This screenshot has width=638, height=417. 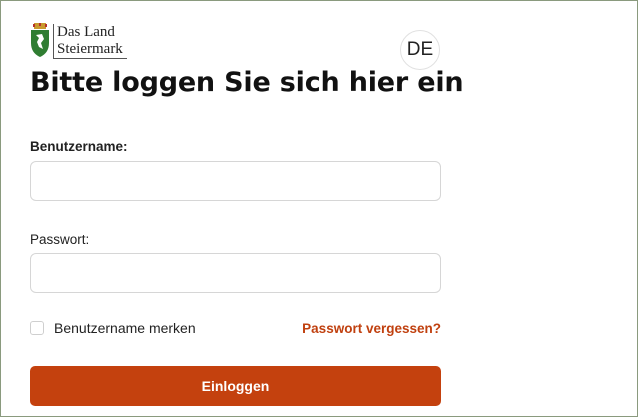 I want to click on logo-text: Das Land Steiermark, so click(x=90, y=41).